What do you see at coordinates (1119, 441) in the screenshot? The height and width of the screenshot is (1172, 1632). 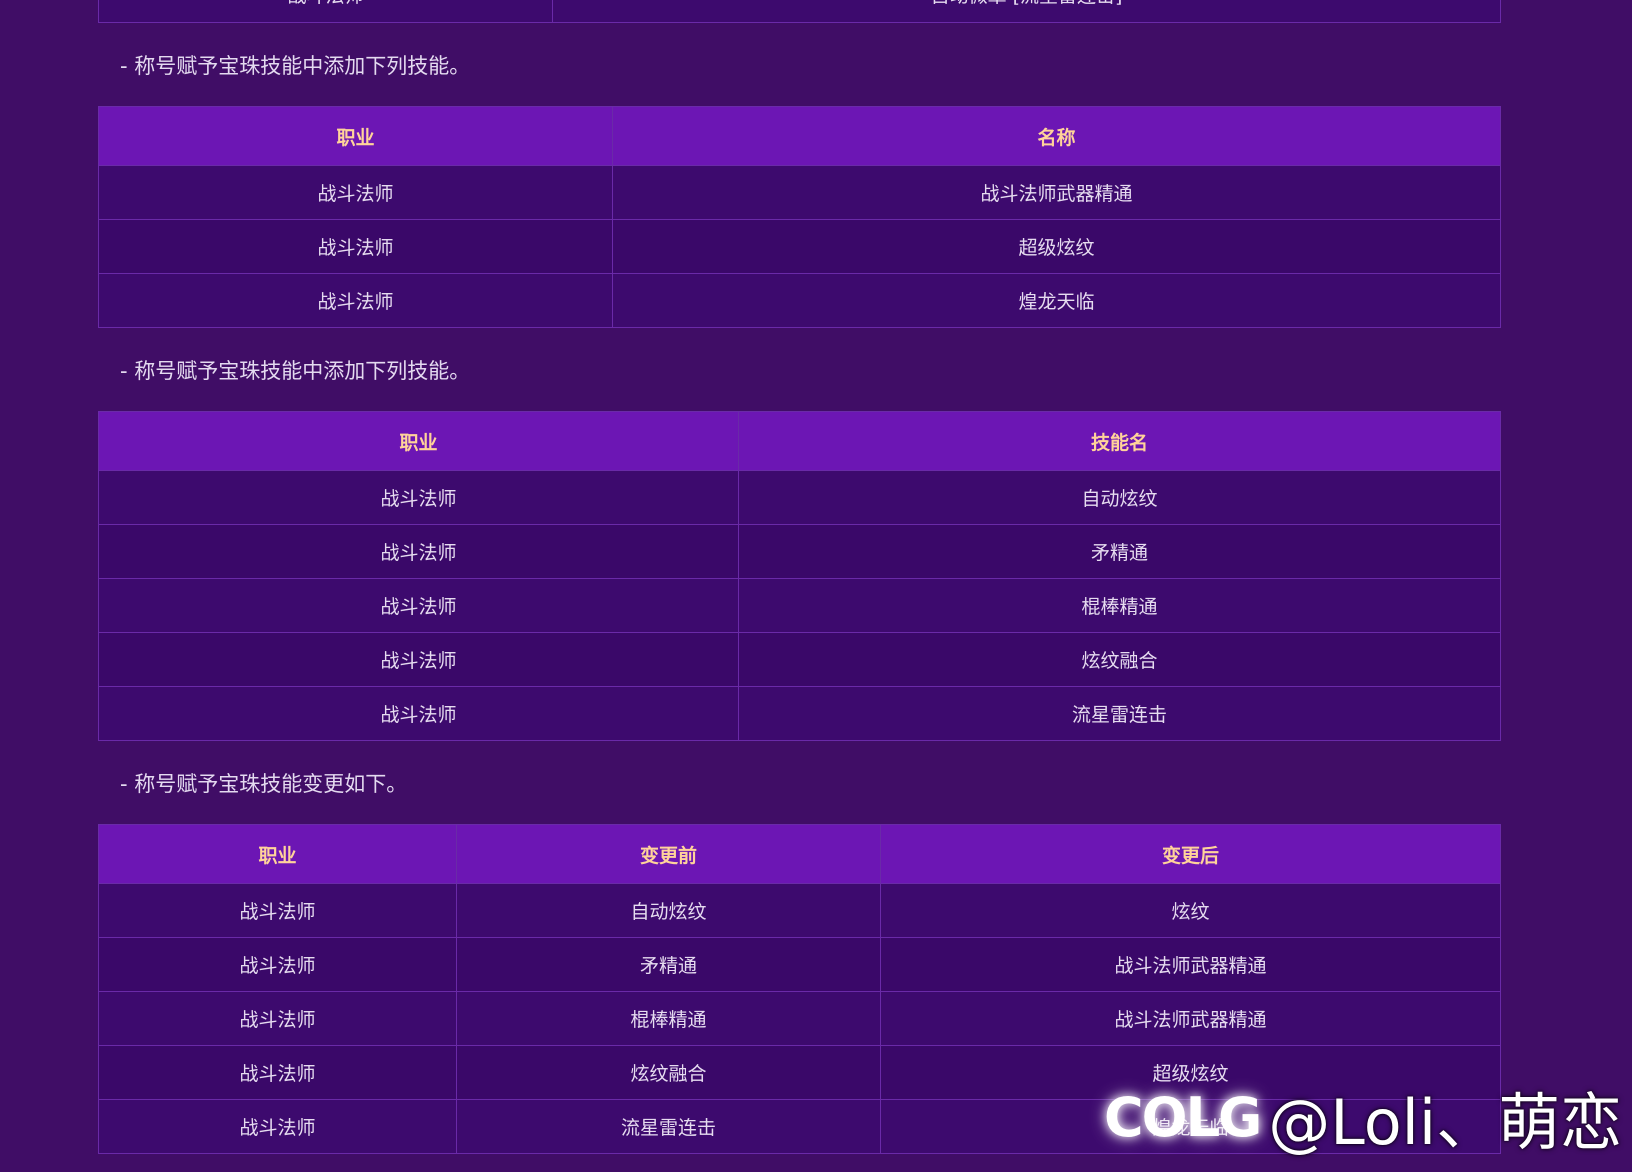 I see `column-header-skill: 技能名` at bounding box center [1119, 441].